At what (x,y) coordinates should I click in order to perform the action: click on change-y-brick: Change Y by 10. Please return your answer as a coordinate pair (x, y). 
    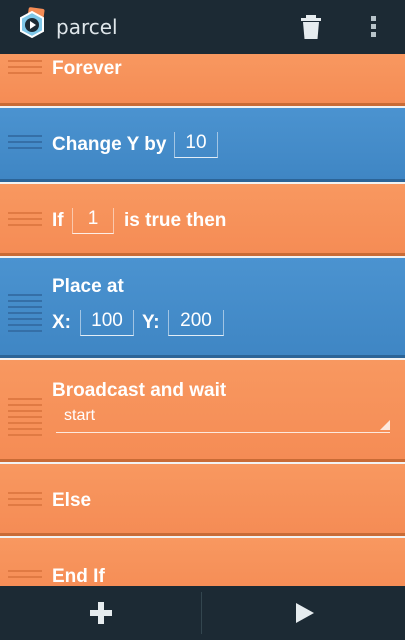
    Looking at the image, I should click on (202, 145).